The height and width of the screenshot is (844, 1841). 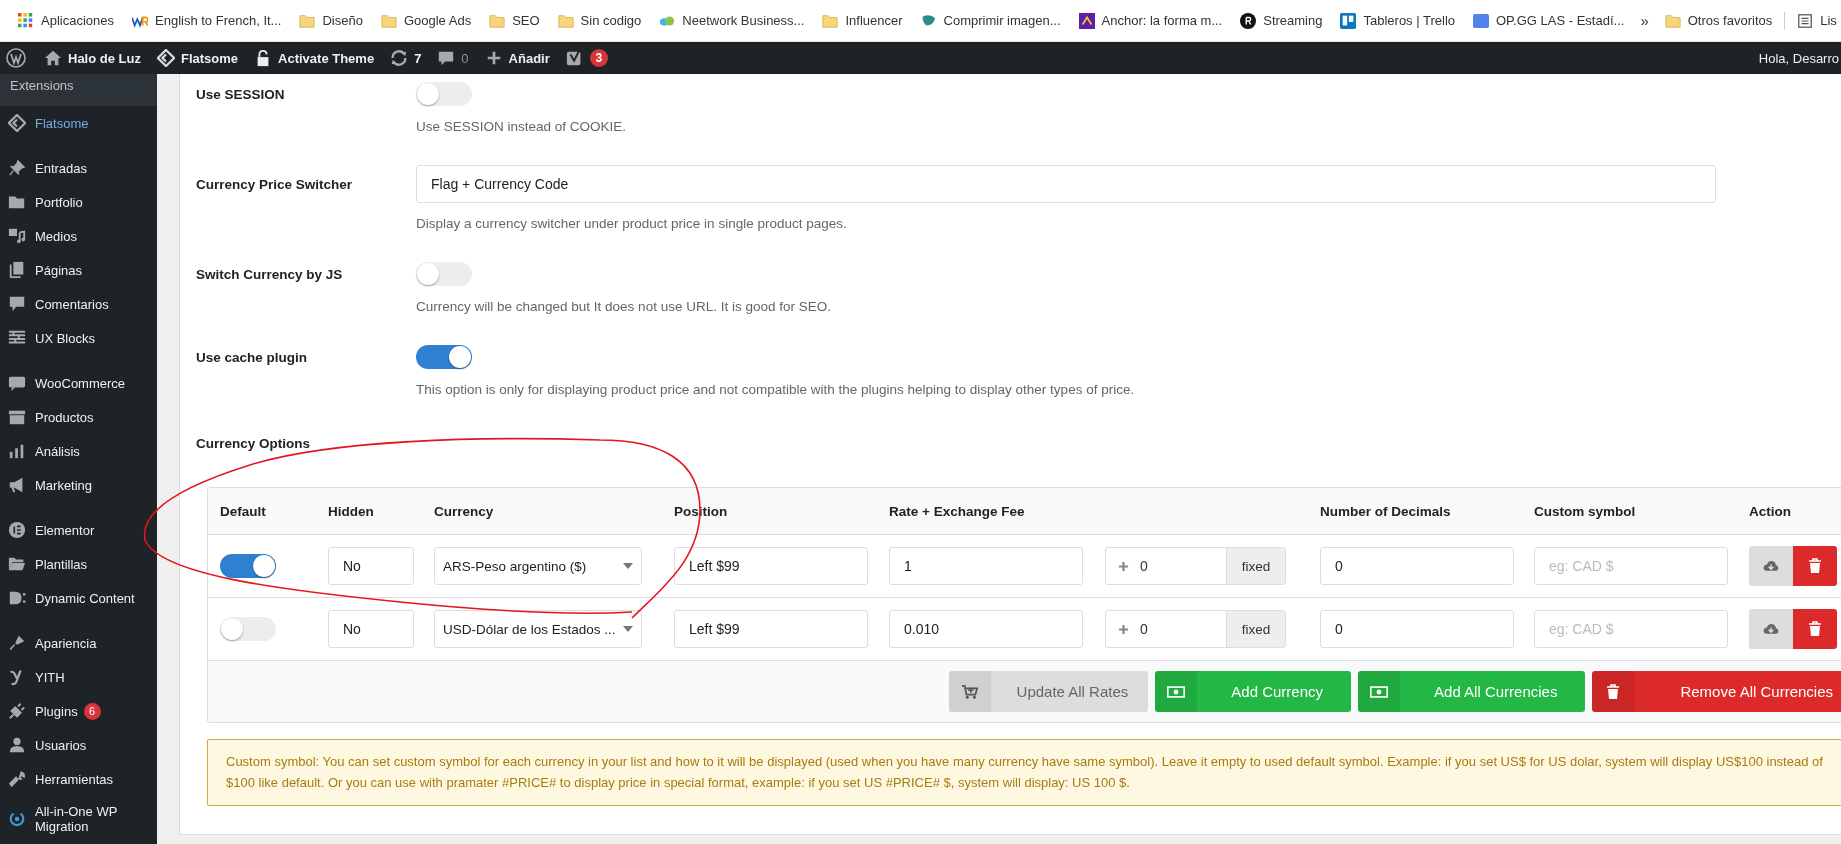 I want to click on setting-label: Currency Price Switcher, so click(x=274, y=184).